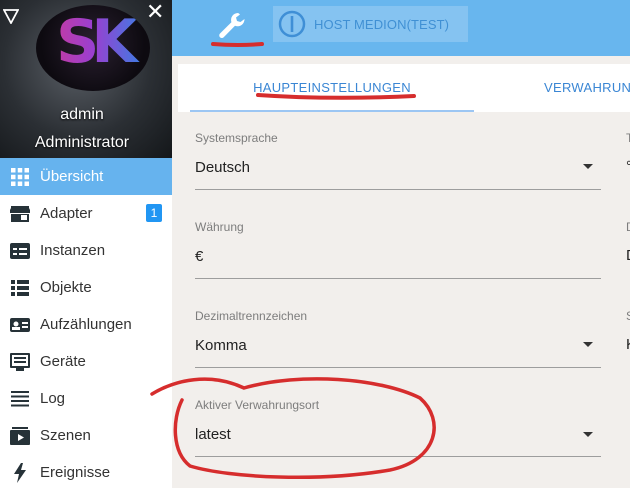 Image resolution: width=630 pixels, height=488 pixels. I want to click on side-column-label: S, so click(628, 316).